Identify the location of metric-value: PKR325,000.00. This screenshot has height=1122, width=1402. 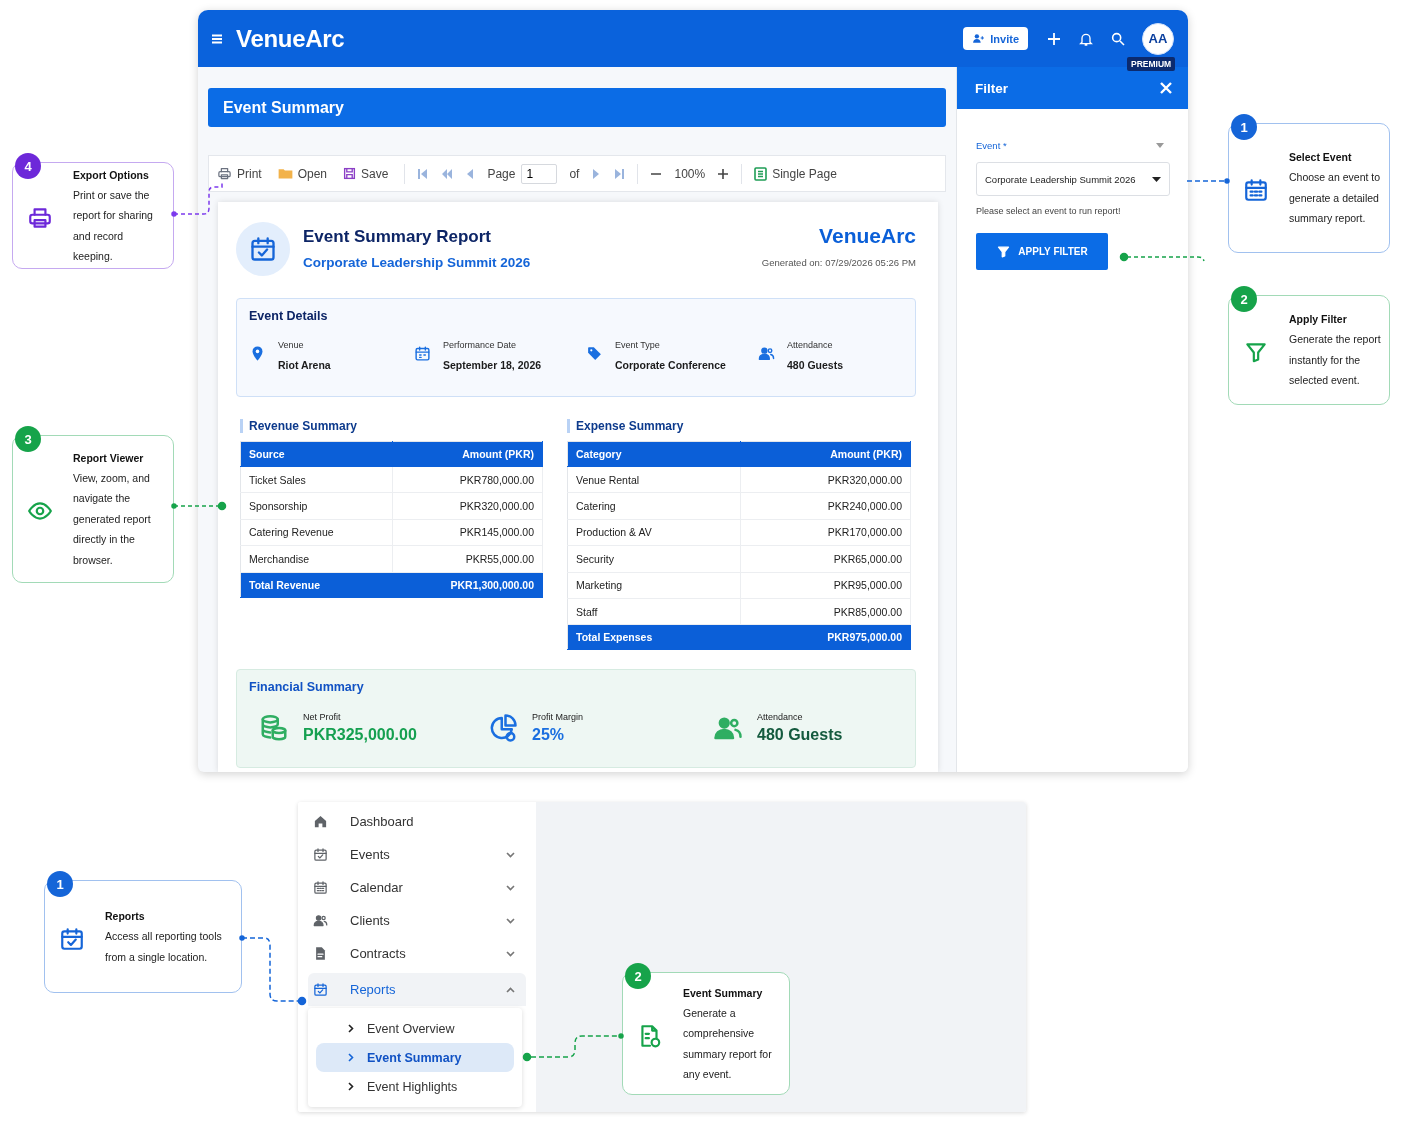
(360, 735).